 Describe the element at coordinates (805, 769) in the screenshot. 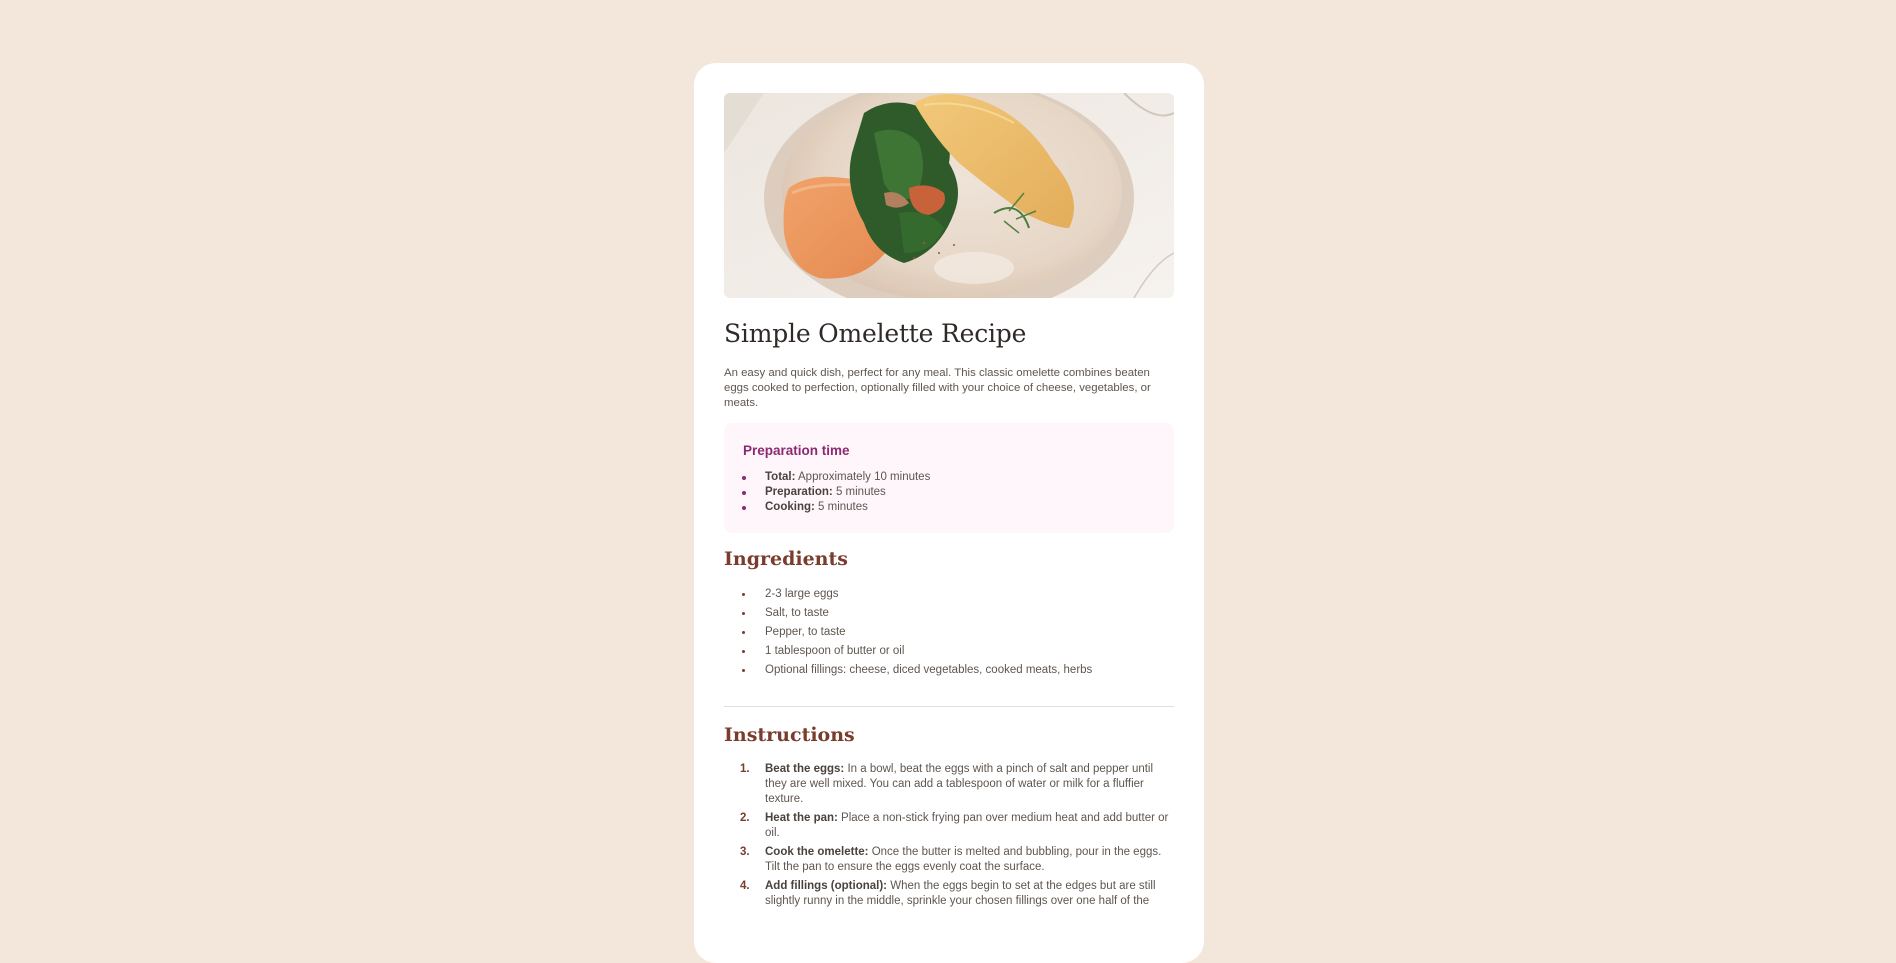

I see `step-label: Beat the eggs:` at that location.